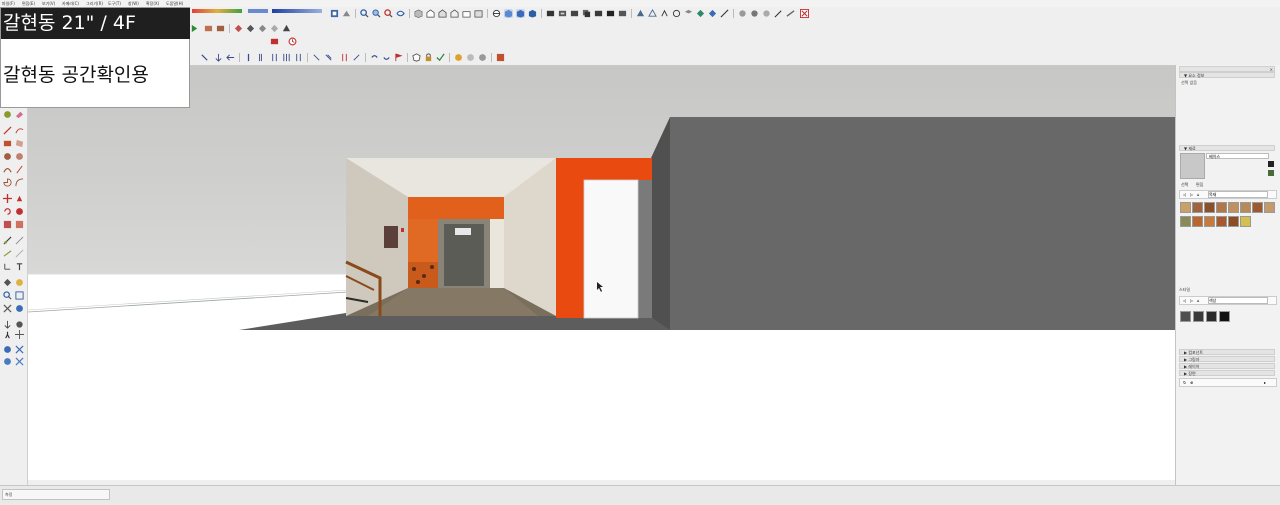 The height and width of the screenshot is (505, 1280). Describe the element at coordinates (1227, 352) in the screenshot. I see `components-panel-header: ▶ 컴포넌트` at that location.